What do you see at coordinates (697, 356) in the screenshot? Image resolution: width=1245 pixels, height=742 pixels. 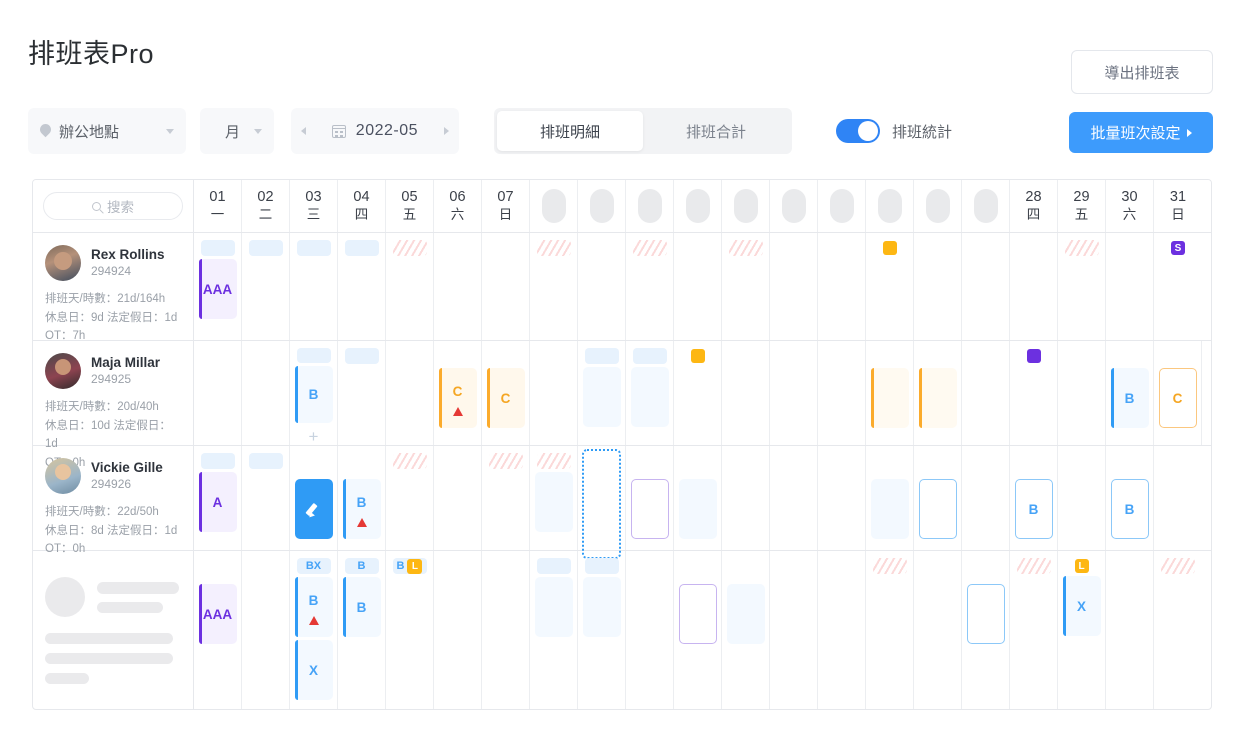 I see `shift-chip-orange` at bounding box center [697, 356].